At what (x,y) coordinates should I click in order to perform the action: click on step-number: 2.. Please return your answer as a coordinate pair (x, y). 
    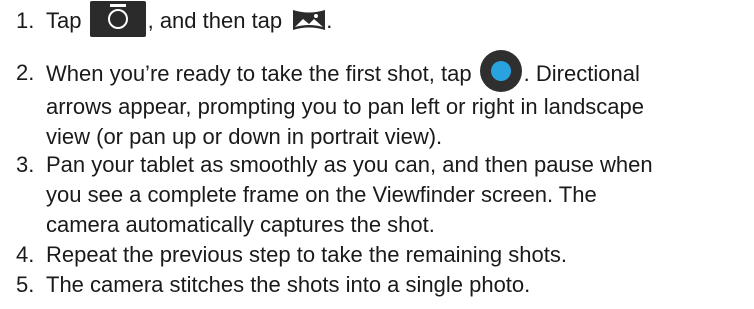
    Looking at the image, I should click on (25, 72).